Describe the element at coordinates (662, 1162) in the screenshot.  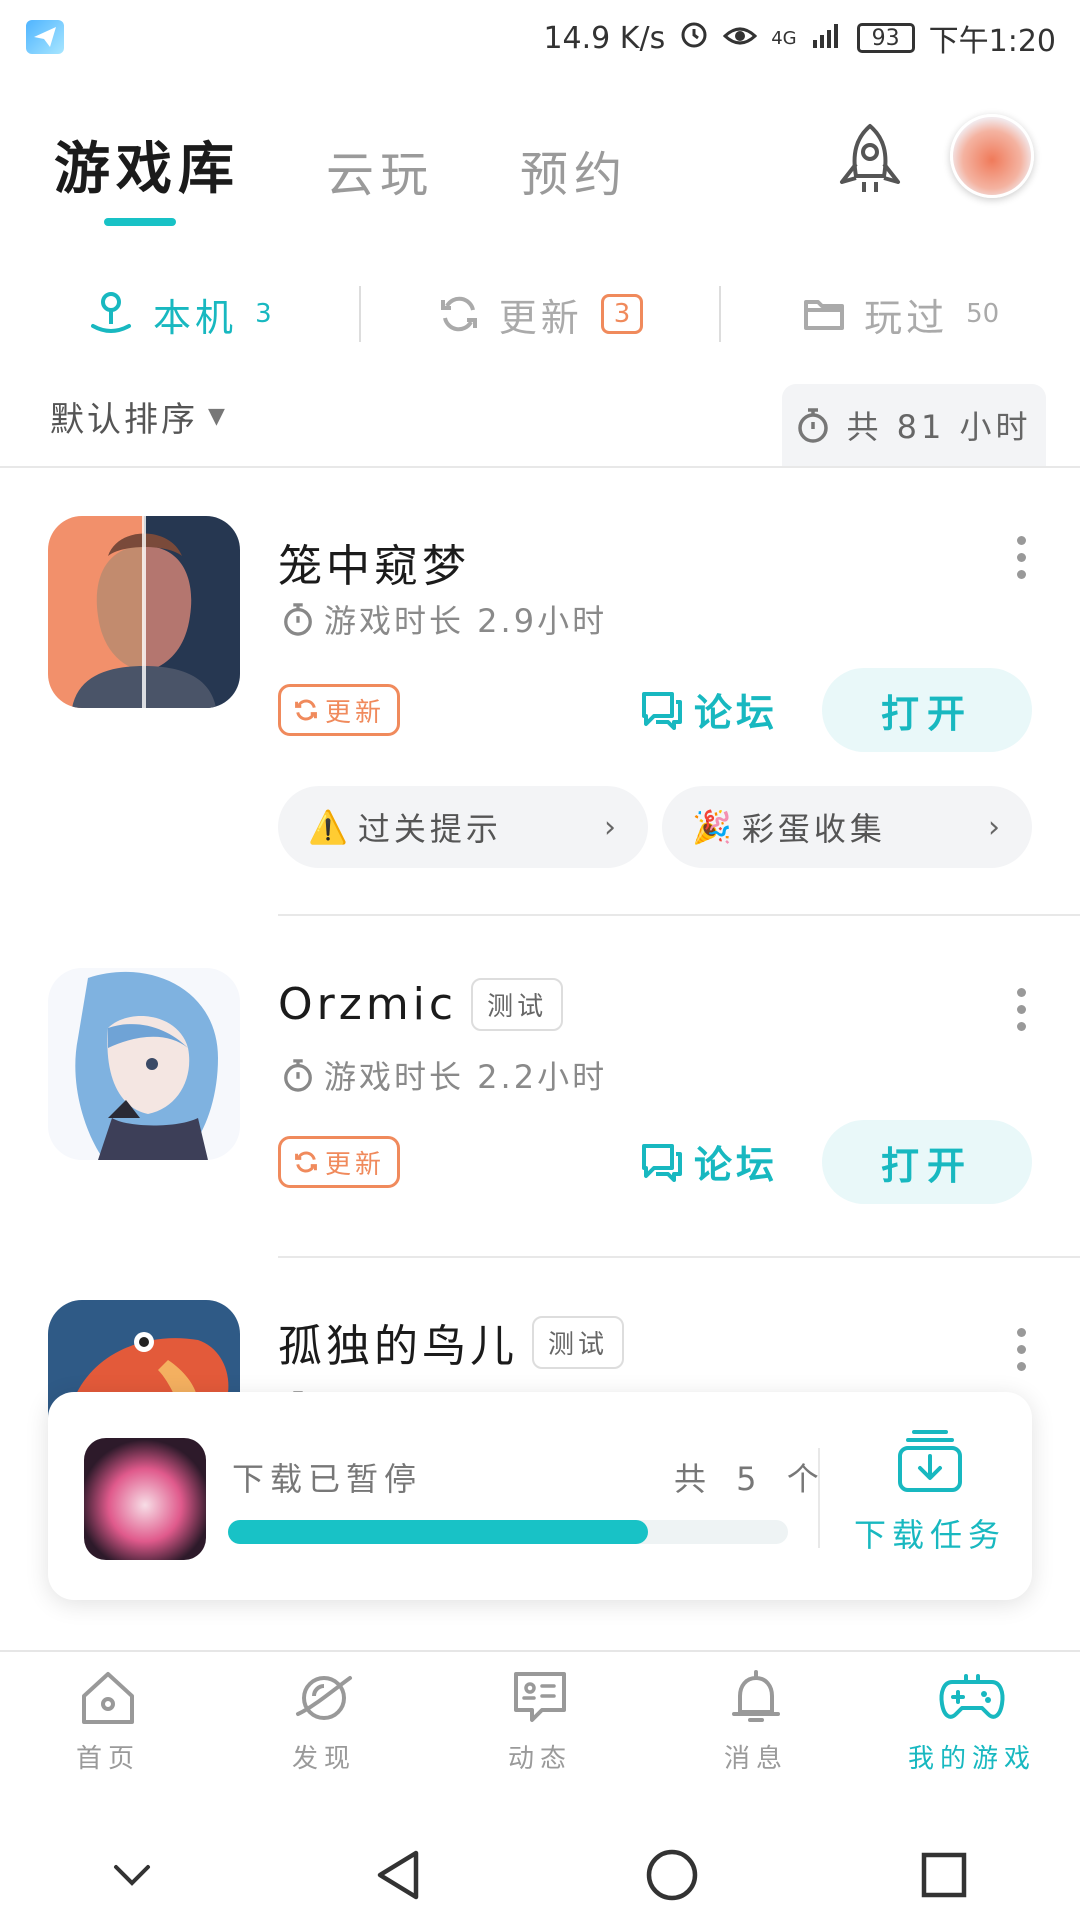
I see `chat-icon` at that location.